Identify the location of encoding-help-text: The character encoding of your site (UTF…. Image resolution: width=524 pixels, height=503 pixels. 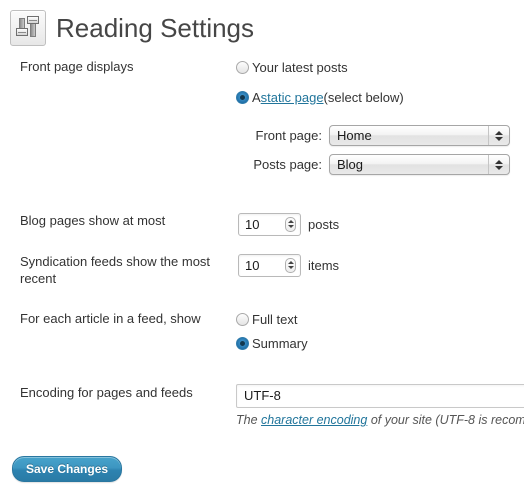
(380, 420).